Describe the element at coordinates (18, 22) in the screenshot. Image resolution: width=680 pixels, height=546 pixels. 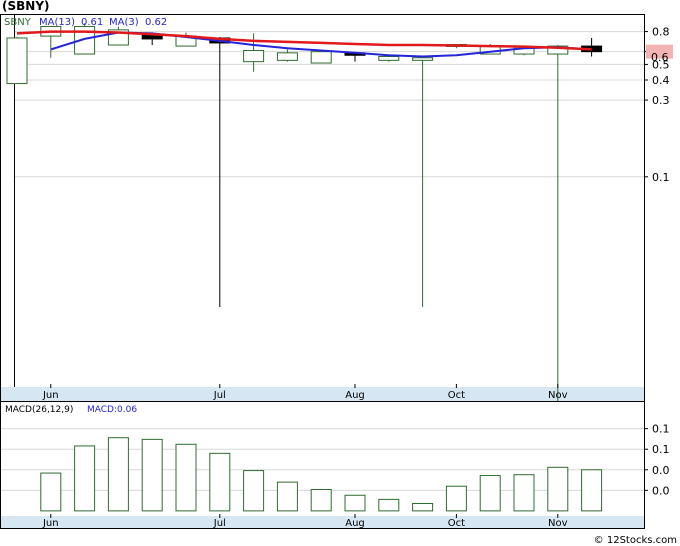
I see `legend-ticker: SBNY` at that location.